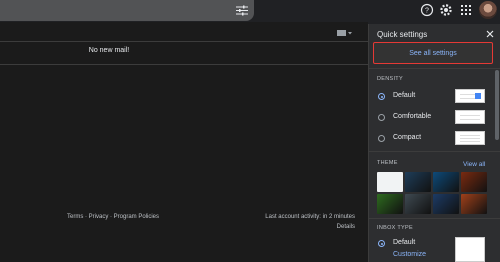 The image size is (500, 262). What do you see at coordinates (402, 34) in the screenshot?
I see `panel-title: Quick settings` at bounding box center [402, 34].